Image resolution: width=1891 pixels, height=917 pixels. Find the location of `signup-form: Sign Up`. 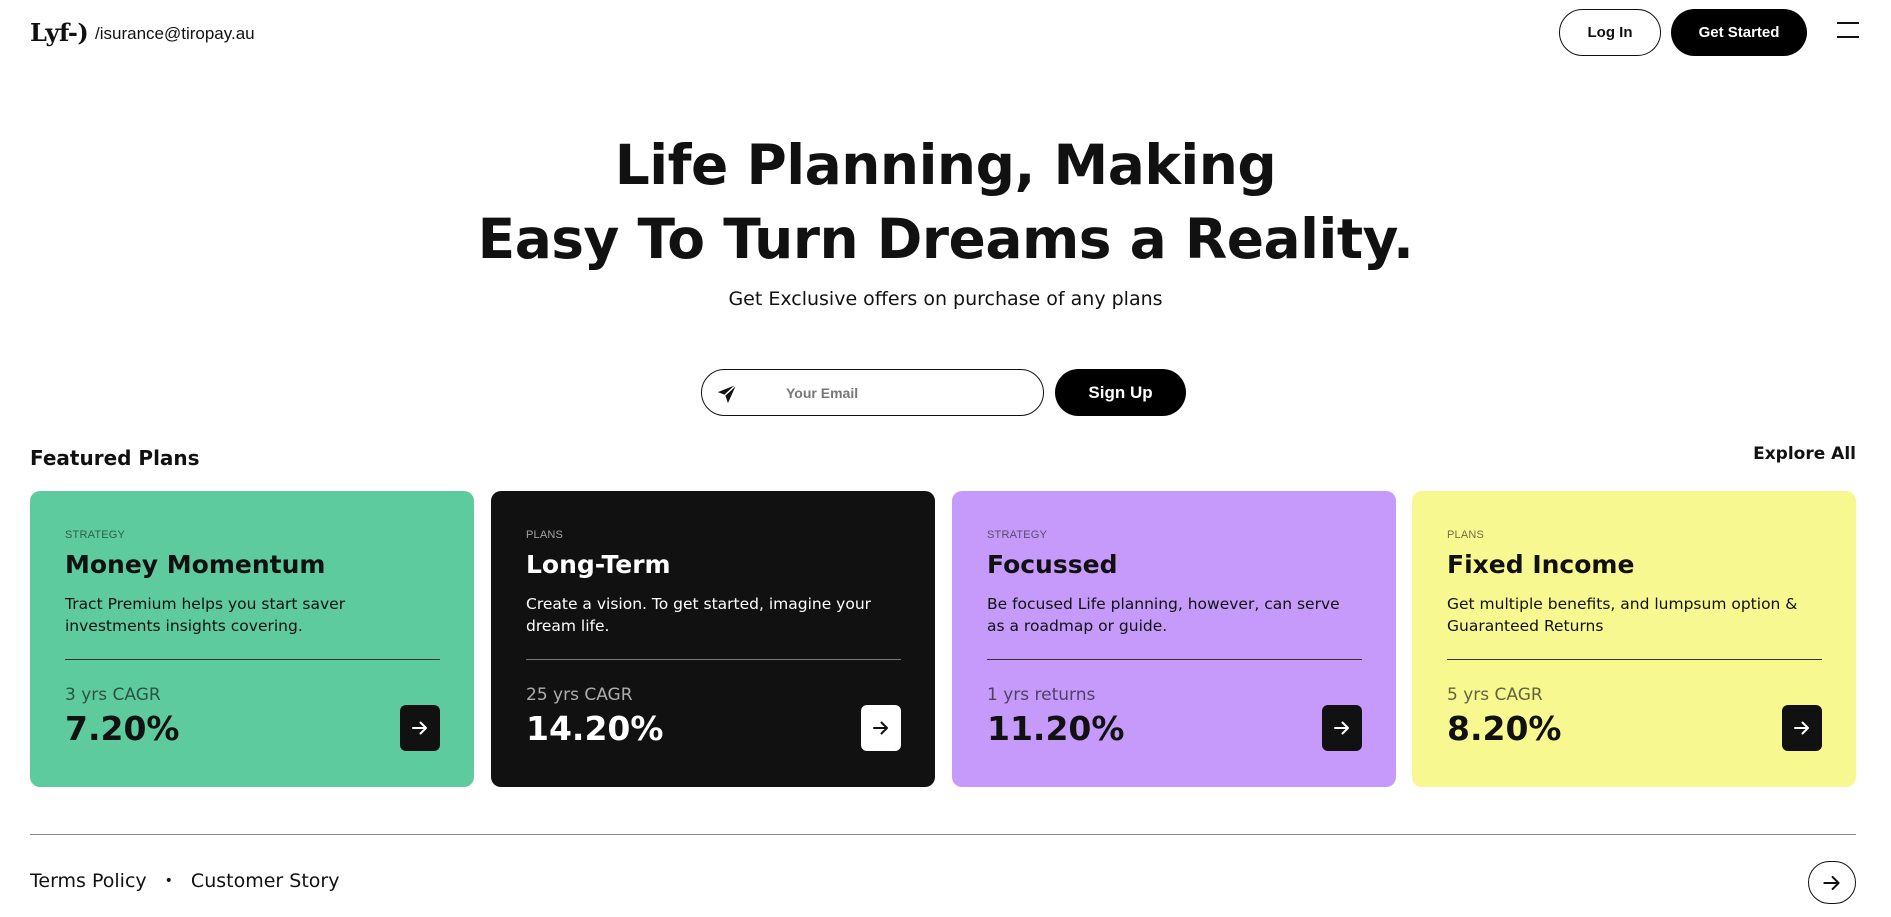

signup-form: Sign Up is located at coordinates (943, 392).